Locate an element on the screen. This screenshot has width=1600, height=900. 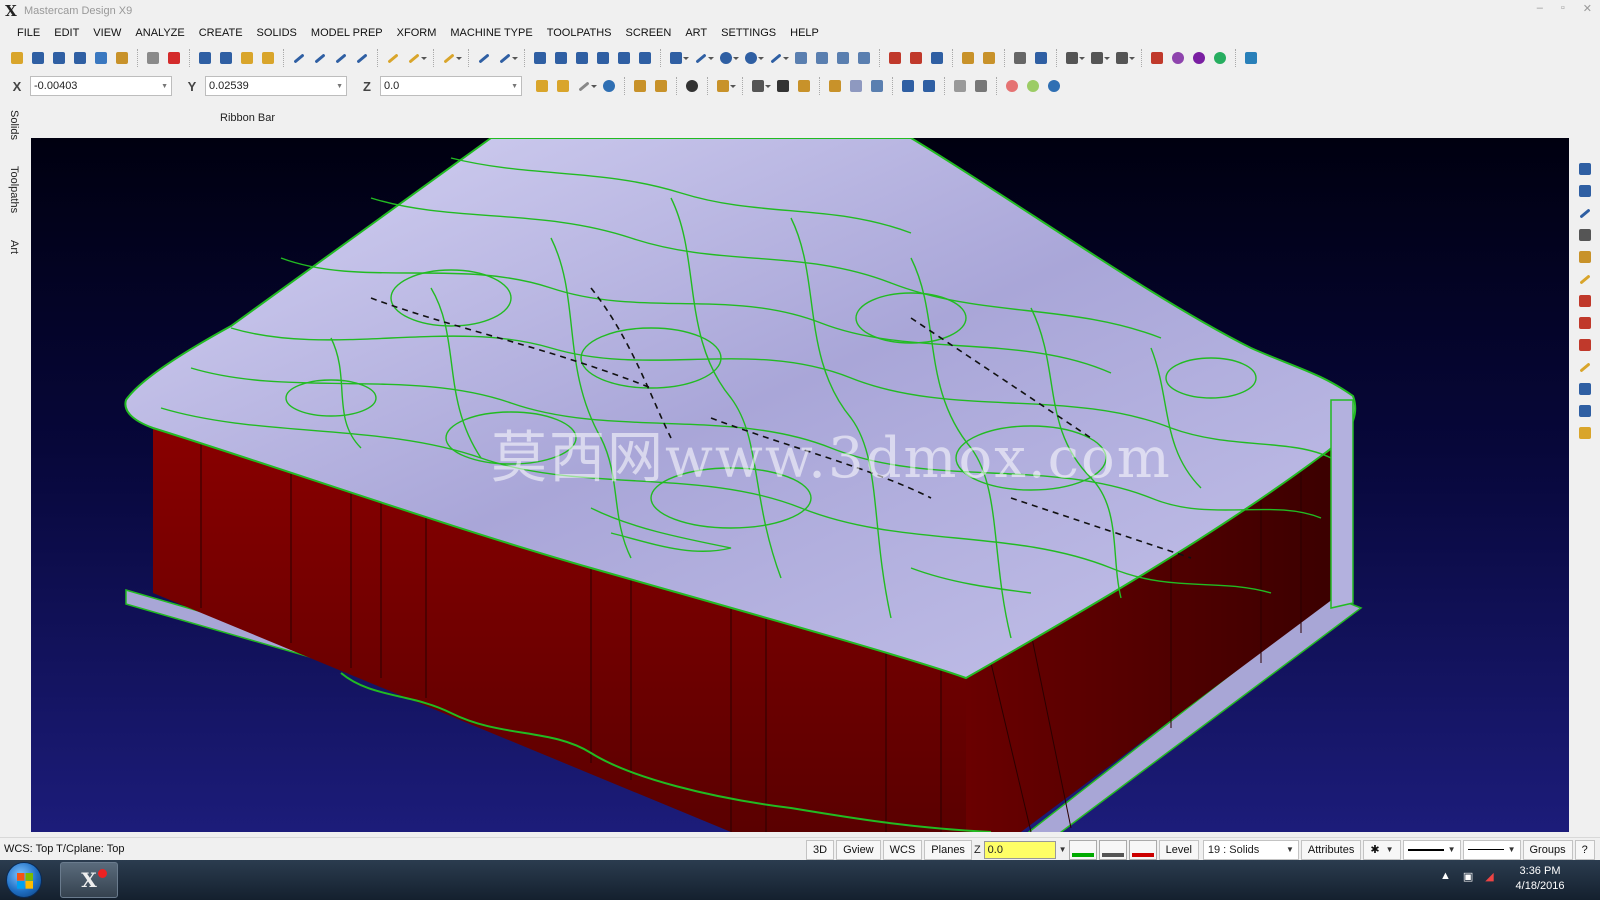
zoom-fit-icon is located at coordinates (205, 58).